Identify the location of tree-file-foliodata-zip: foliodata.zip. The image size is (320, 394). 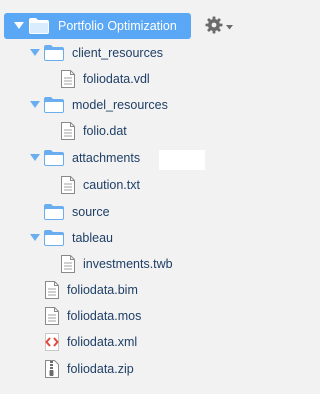
(89, 369).